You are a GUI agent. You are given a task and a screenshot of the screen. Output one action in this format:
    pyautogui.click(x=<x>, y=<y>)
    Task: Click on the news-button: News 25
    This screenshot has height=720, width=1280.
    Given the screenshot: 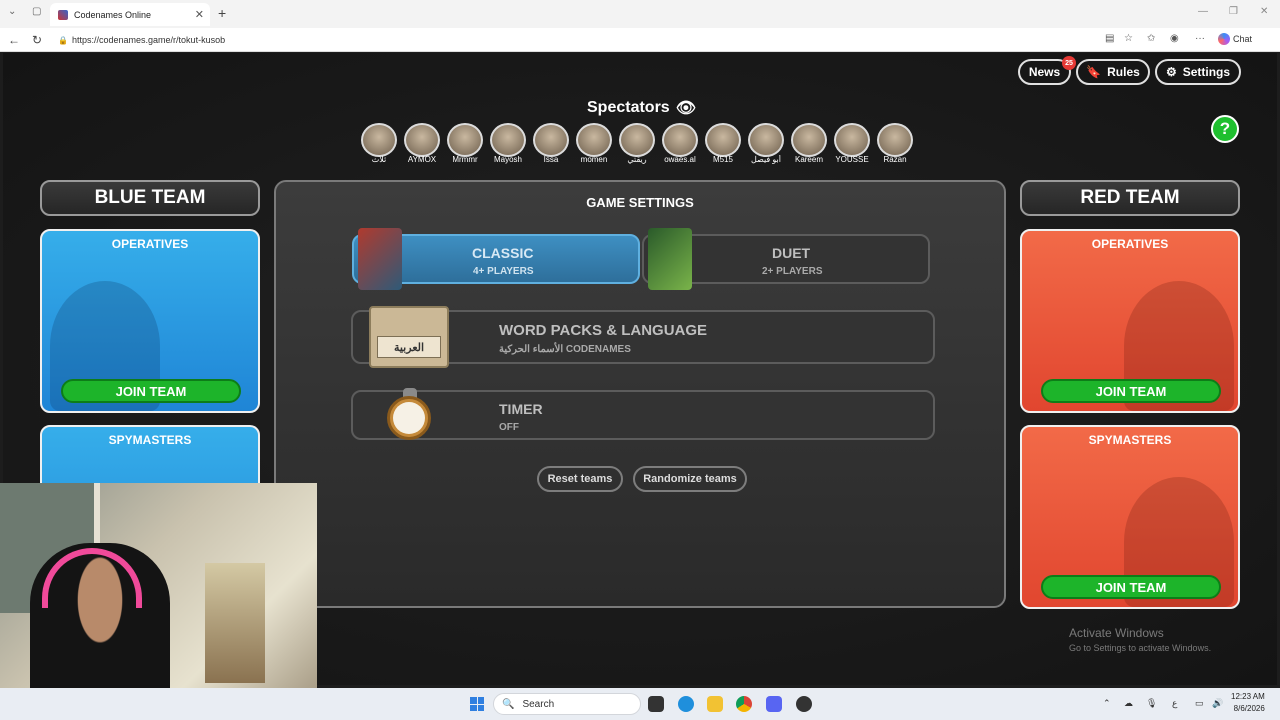 What is the action you would take?
    pyautogui.click(x=1047, y=70)
    